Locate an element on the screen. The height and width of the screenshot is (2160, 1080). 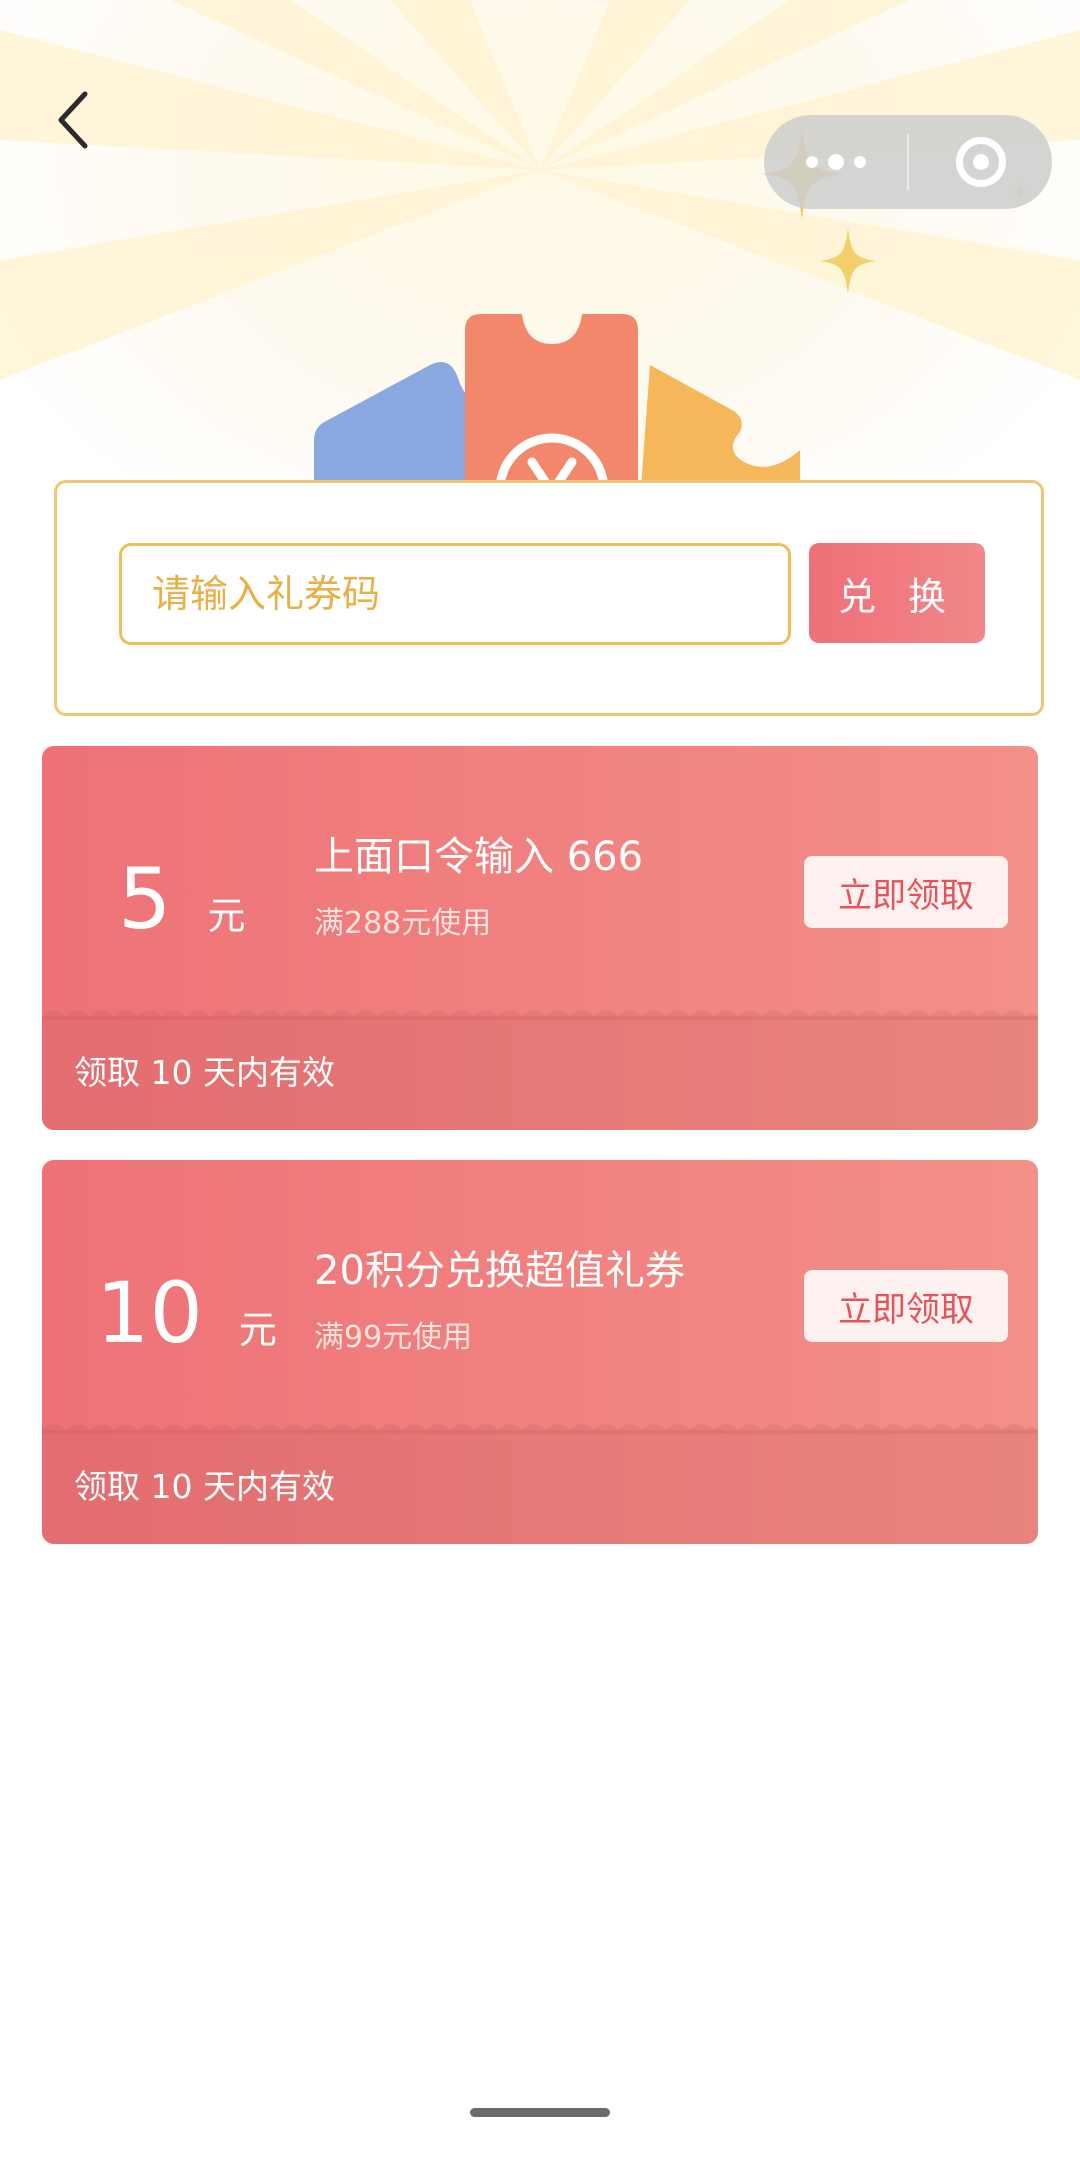
miniprogram-capsule is located at coordinates (908, 162).